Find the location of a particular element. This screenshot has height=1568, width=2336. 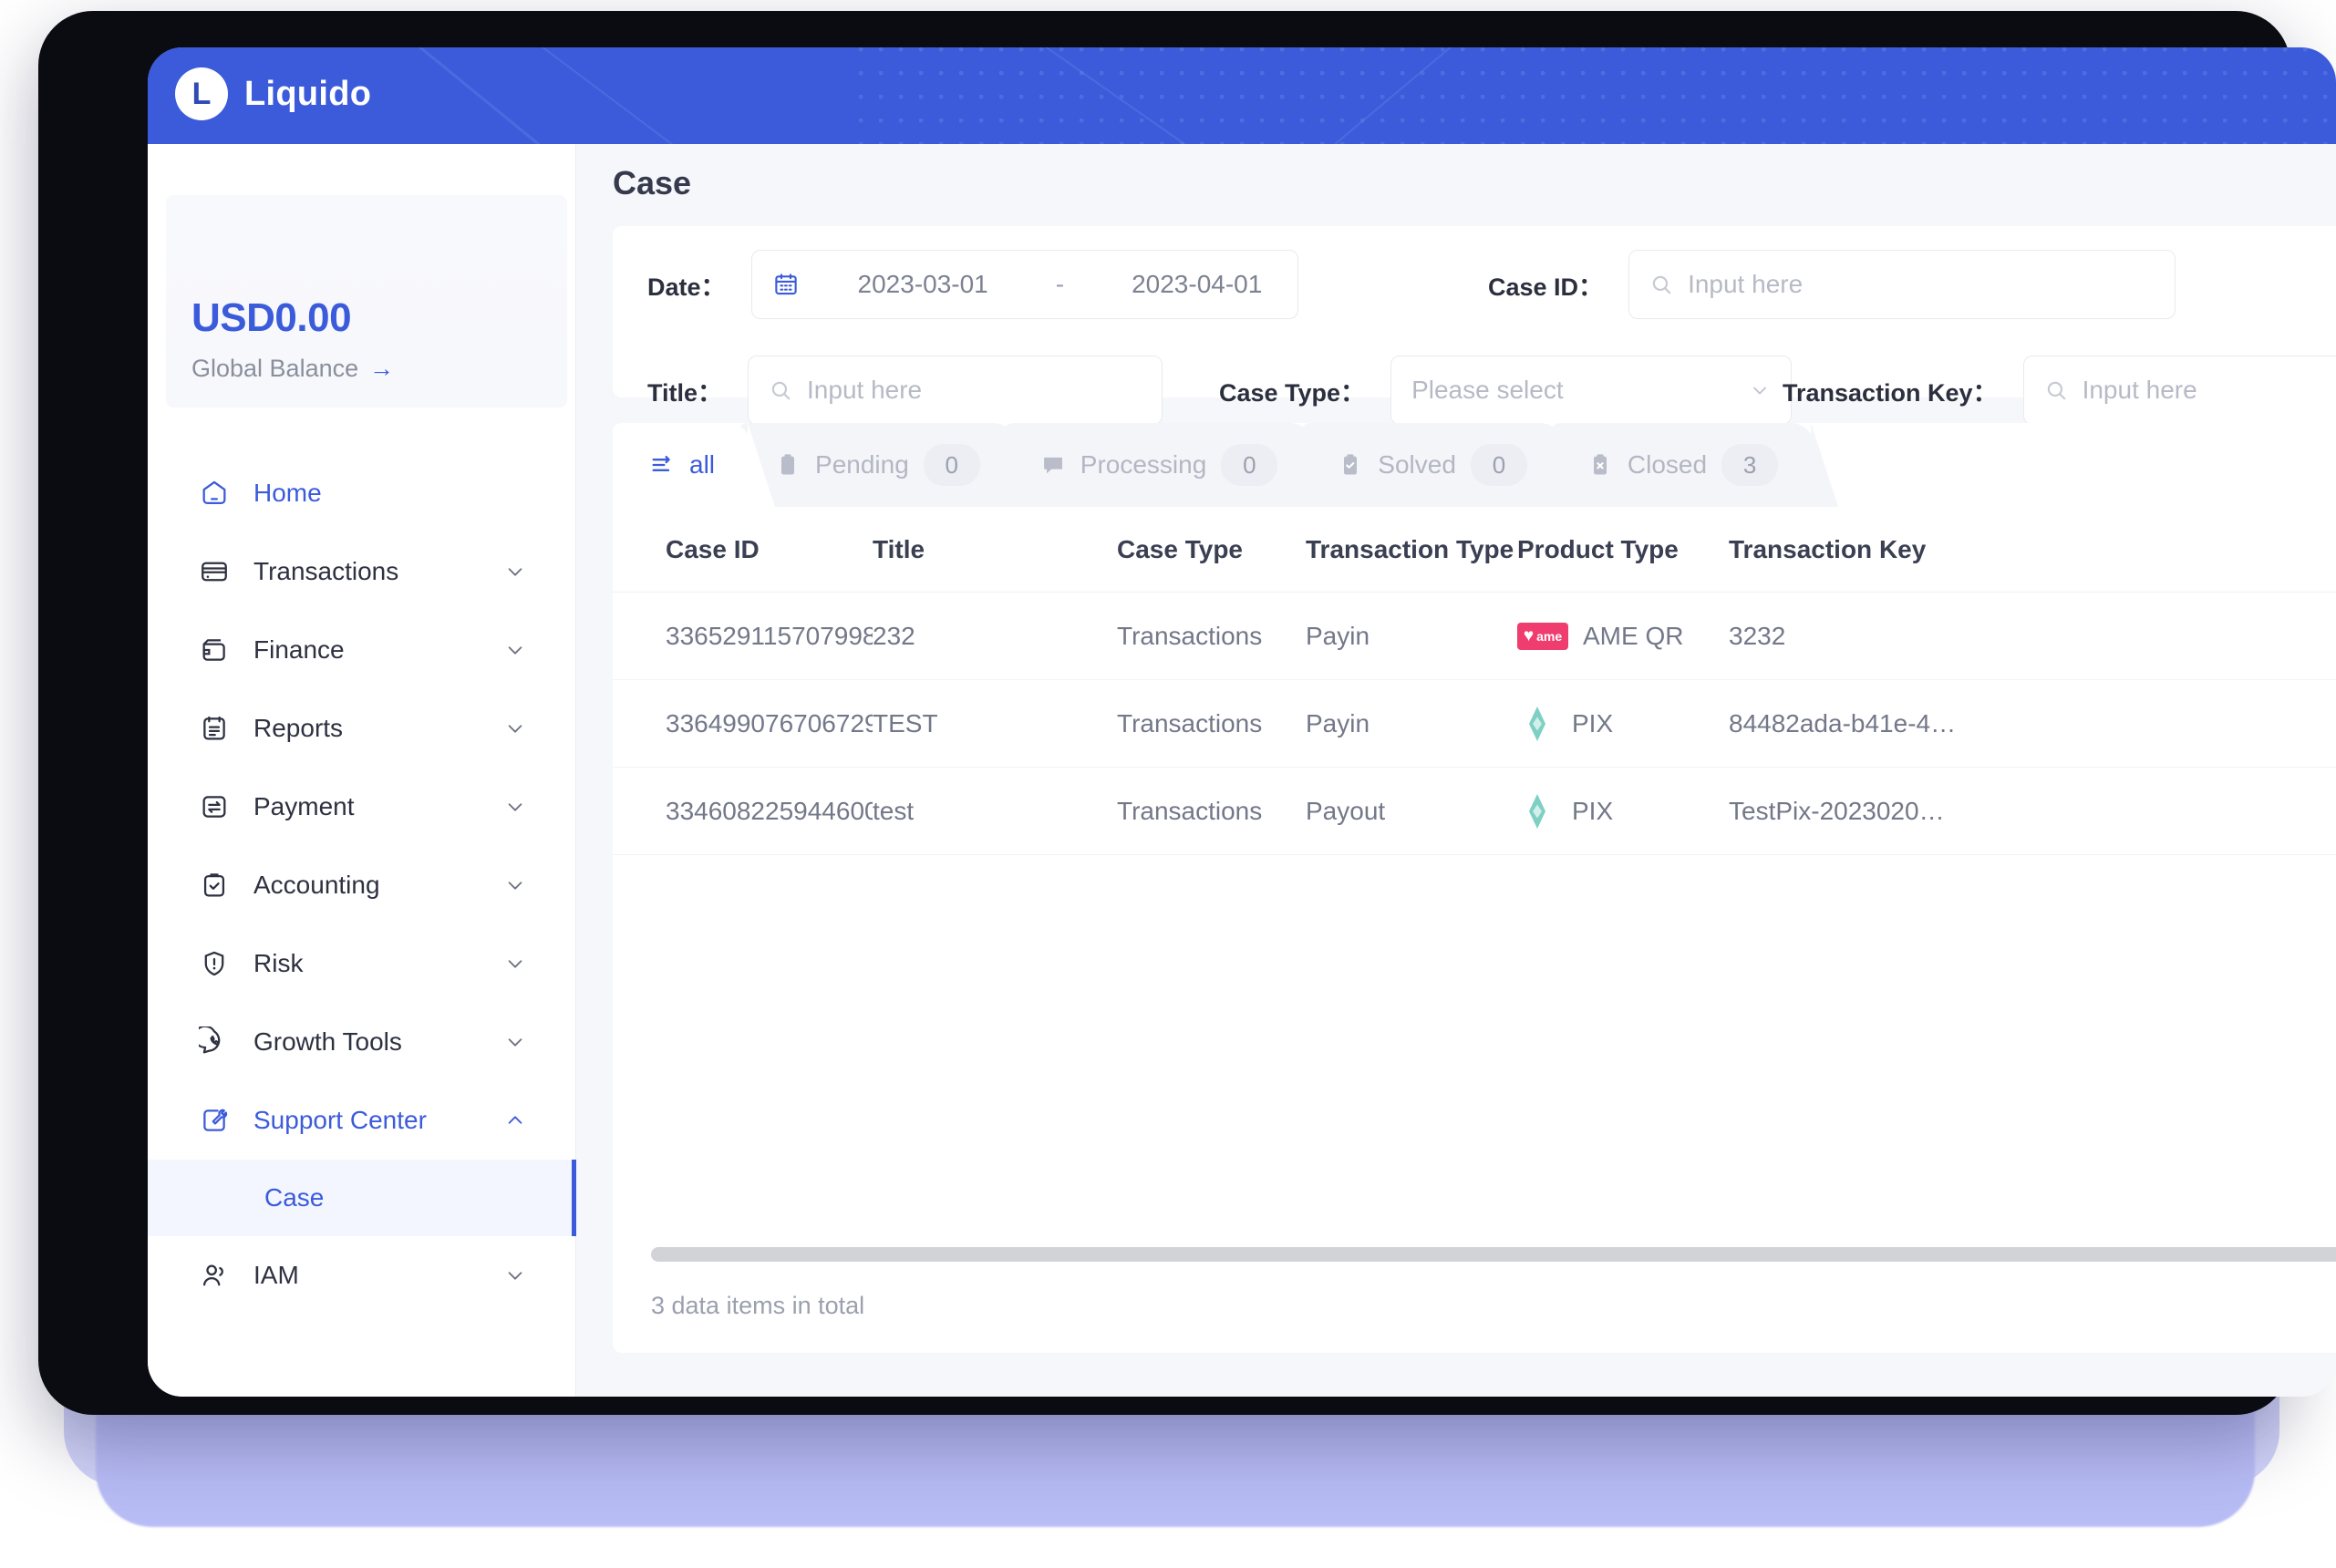

page-title: Case is located at coordinates (652, 182).